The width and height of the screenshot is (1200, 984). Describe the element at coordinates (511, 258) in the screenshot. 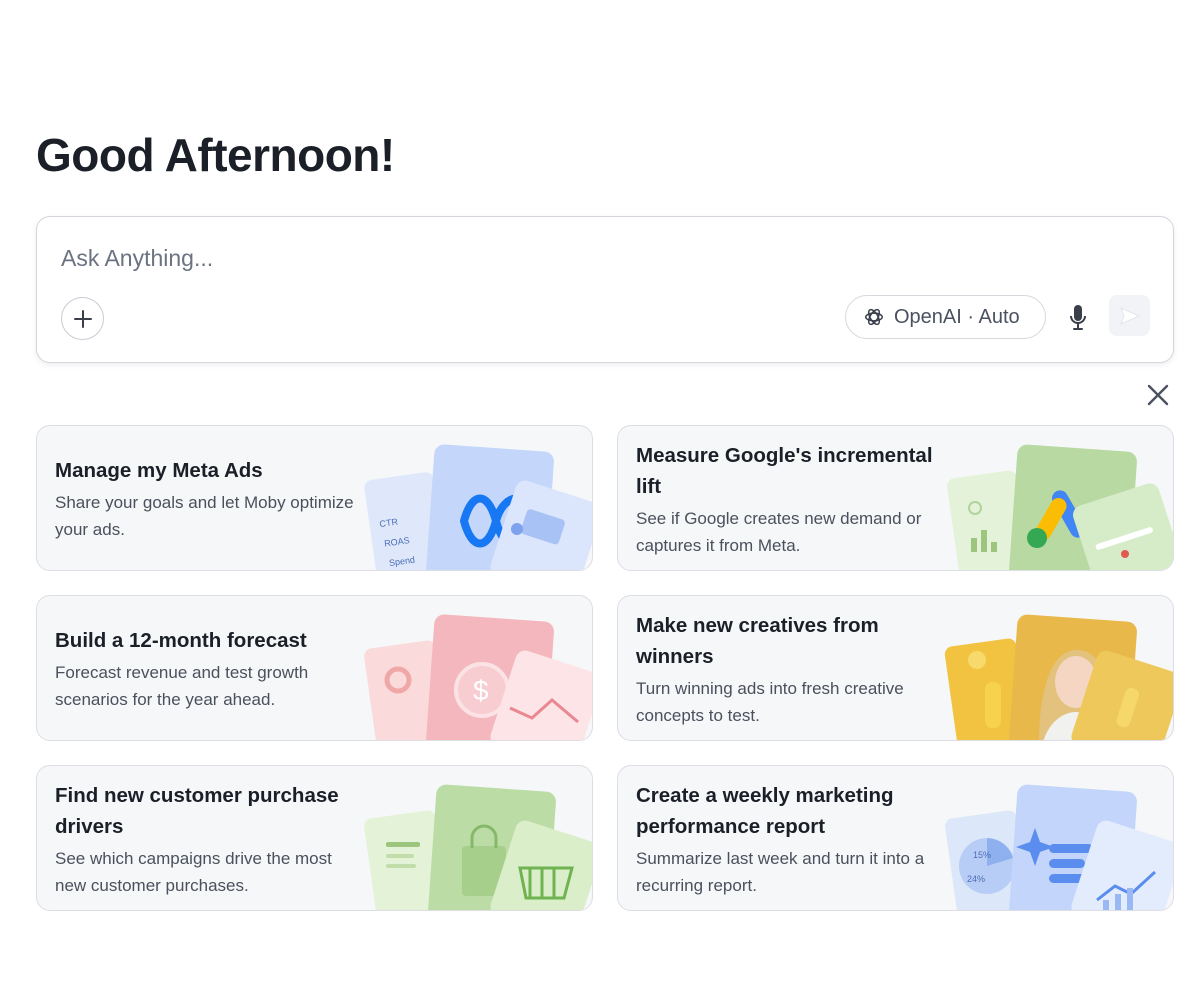

I see `ask-input` at that location.